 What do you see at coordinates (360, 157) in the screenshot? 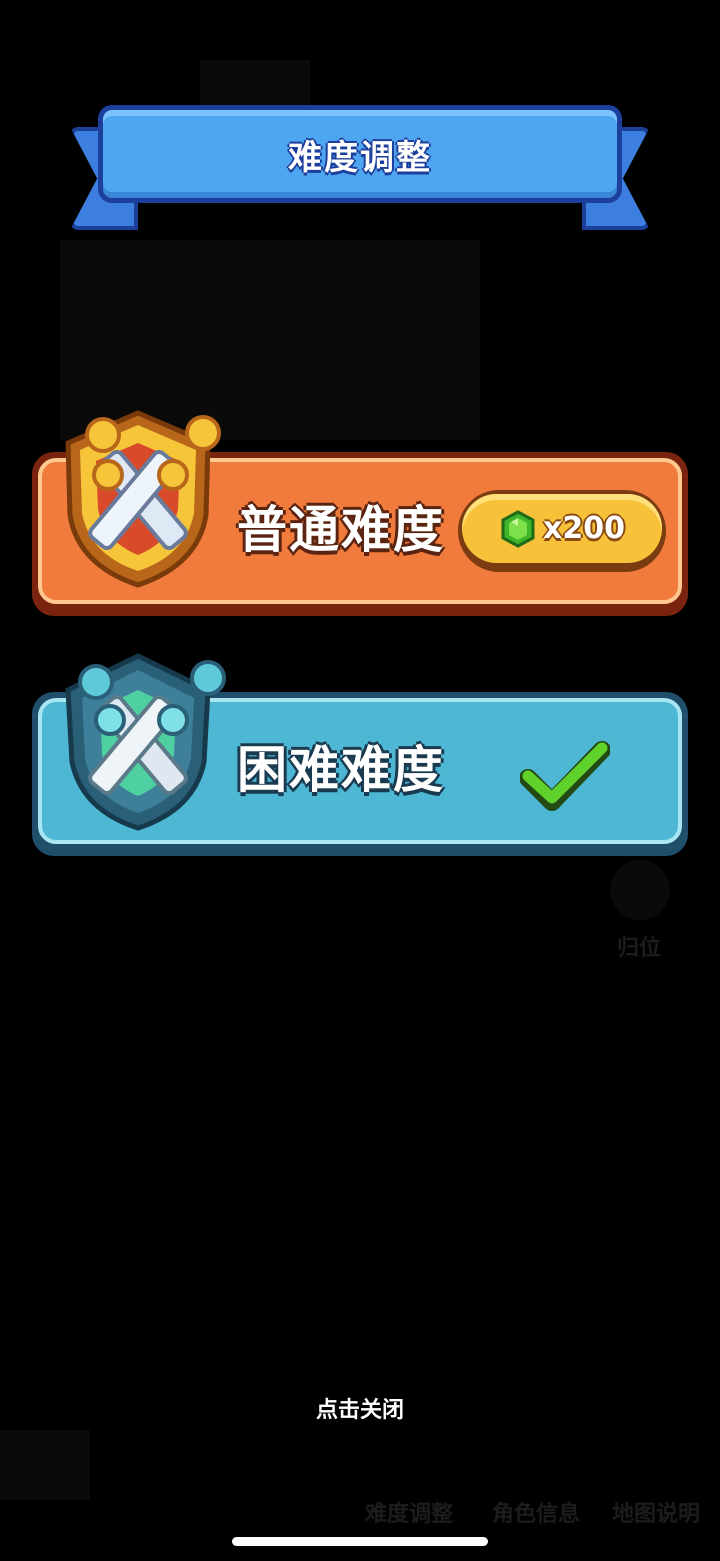
I see `page-title: 难度调整` at bounding box center [360, 157].